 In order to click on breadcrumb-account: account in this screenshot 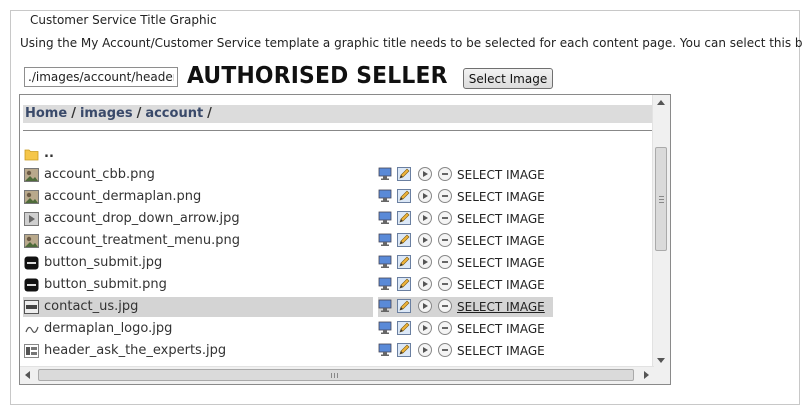, I will do `click(174, 113)`.